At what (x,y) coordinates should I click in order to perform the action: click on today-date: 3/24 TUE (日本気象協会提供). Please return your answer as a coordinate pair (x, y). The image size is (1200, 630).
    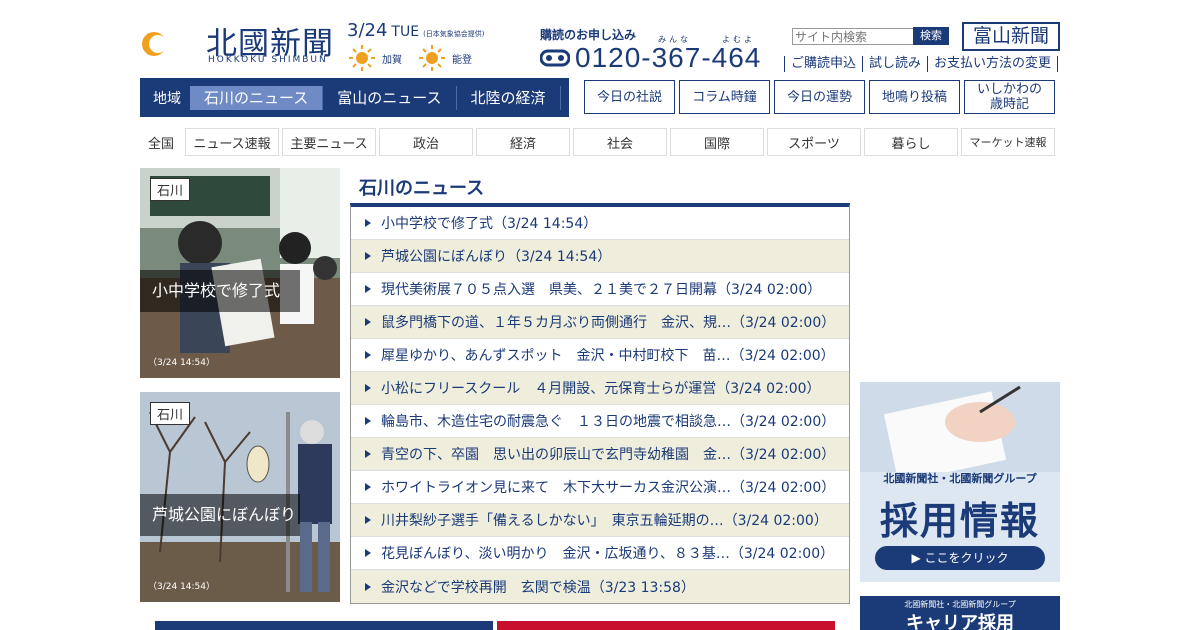
    Looking at the image, I should click on (416, 30).